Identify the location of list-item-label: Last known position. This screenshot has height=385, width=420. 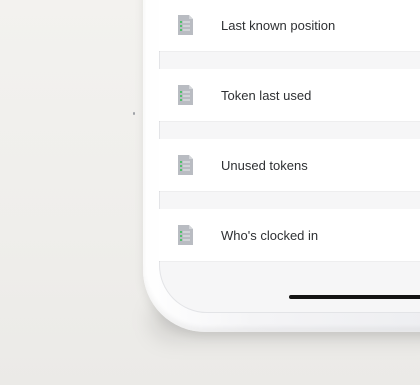
(278, 25).